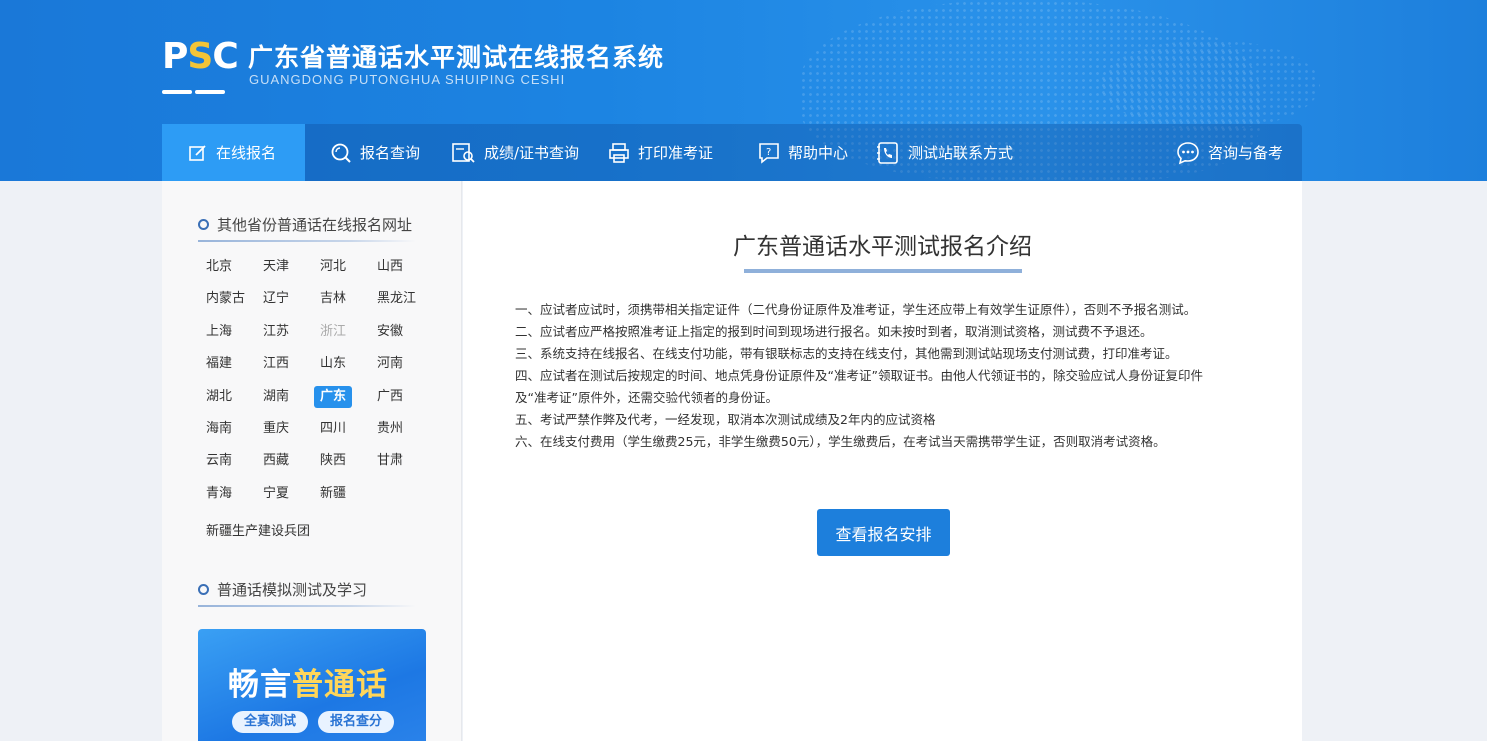  Describe the element at coordinates (1246, 153) in the screenshot. I see `nav-label: 咨询与备考` at that location.